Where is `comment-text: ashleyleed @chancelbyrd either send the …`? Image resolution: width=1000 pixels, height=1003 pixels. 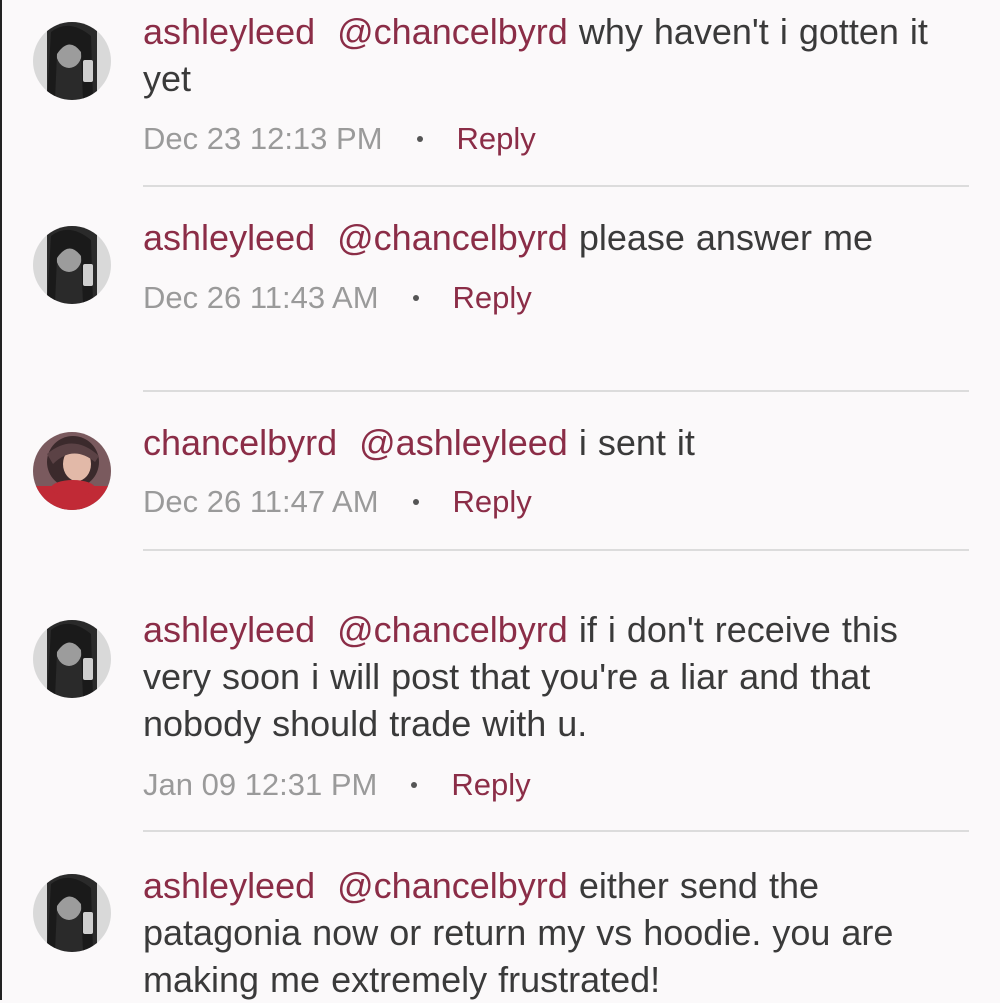
comment-text: ashleyleed @chancelbyrd either send the … is located at coordinates (558, 932).